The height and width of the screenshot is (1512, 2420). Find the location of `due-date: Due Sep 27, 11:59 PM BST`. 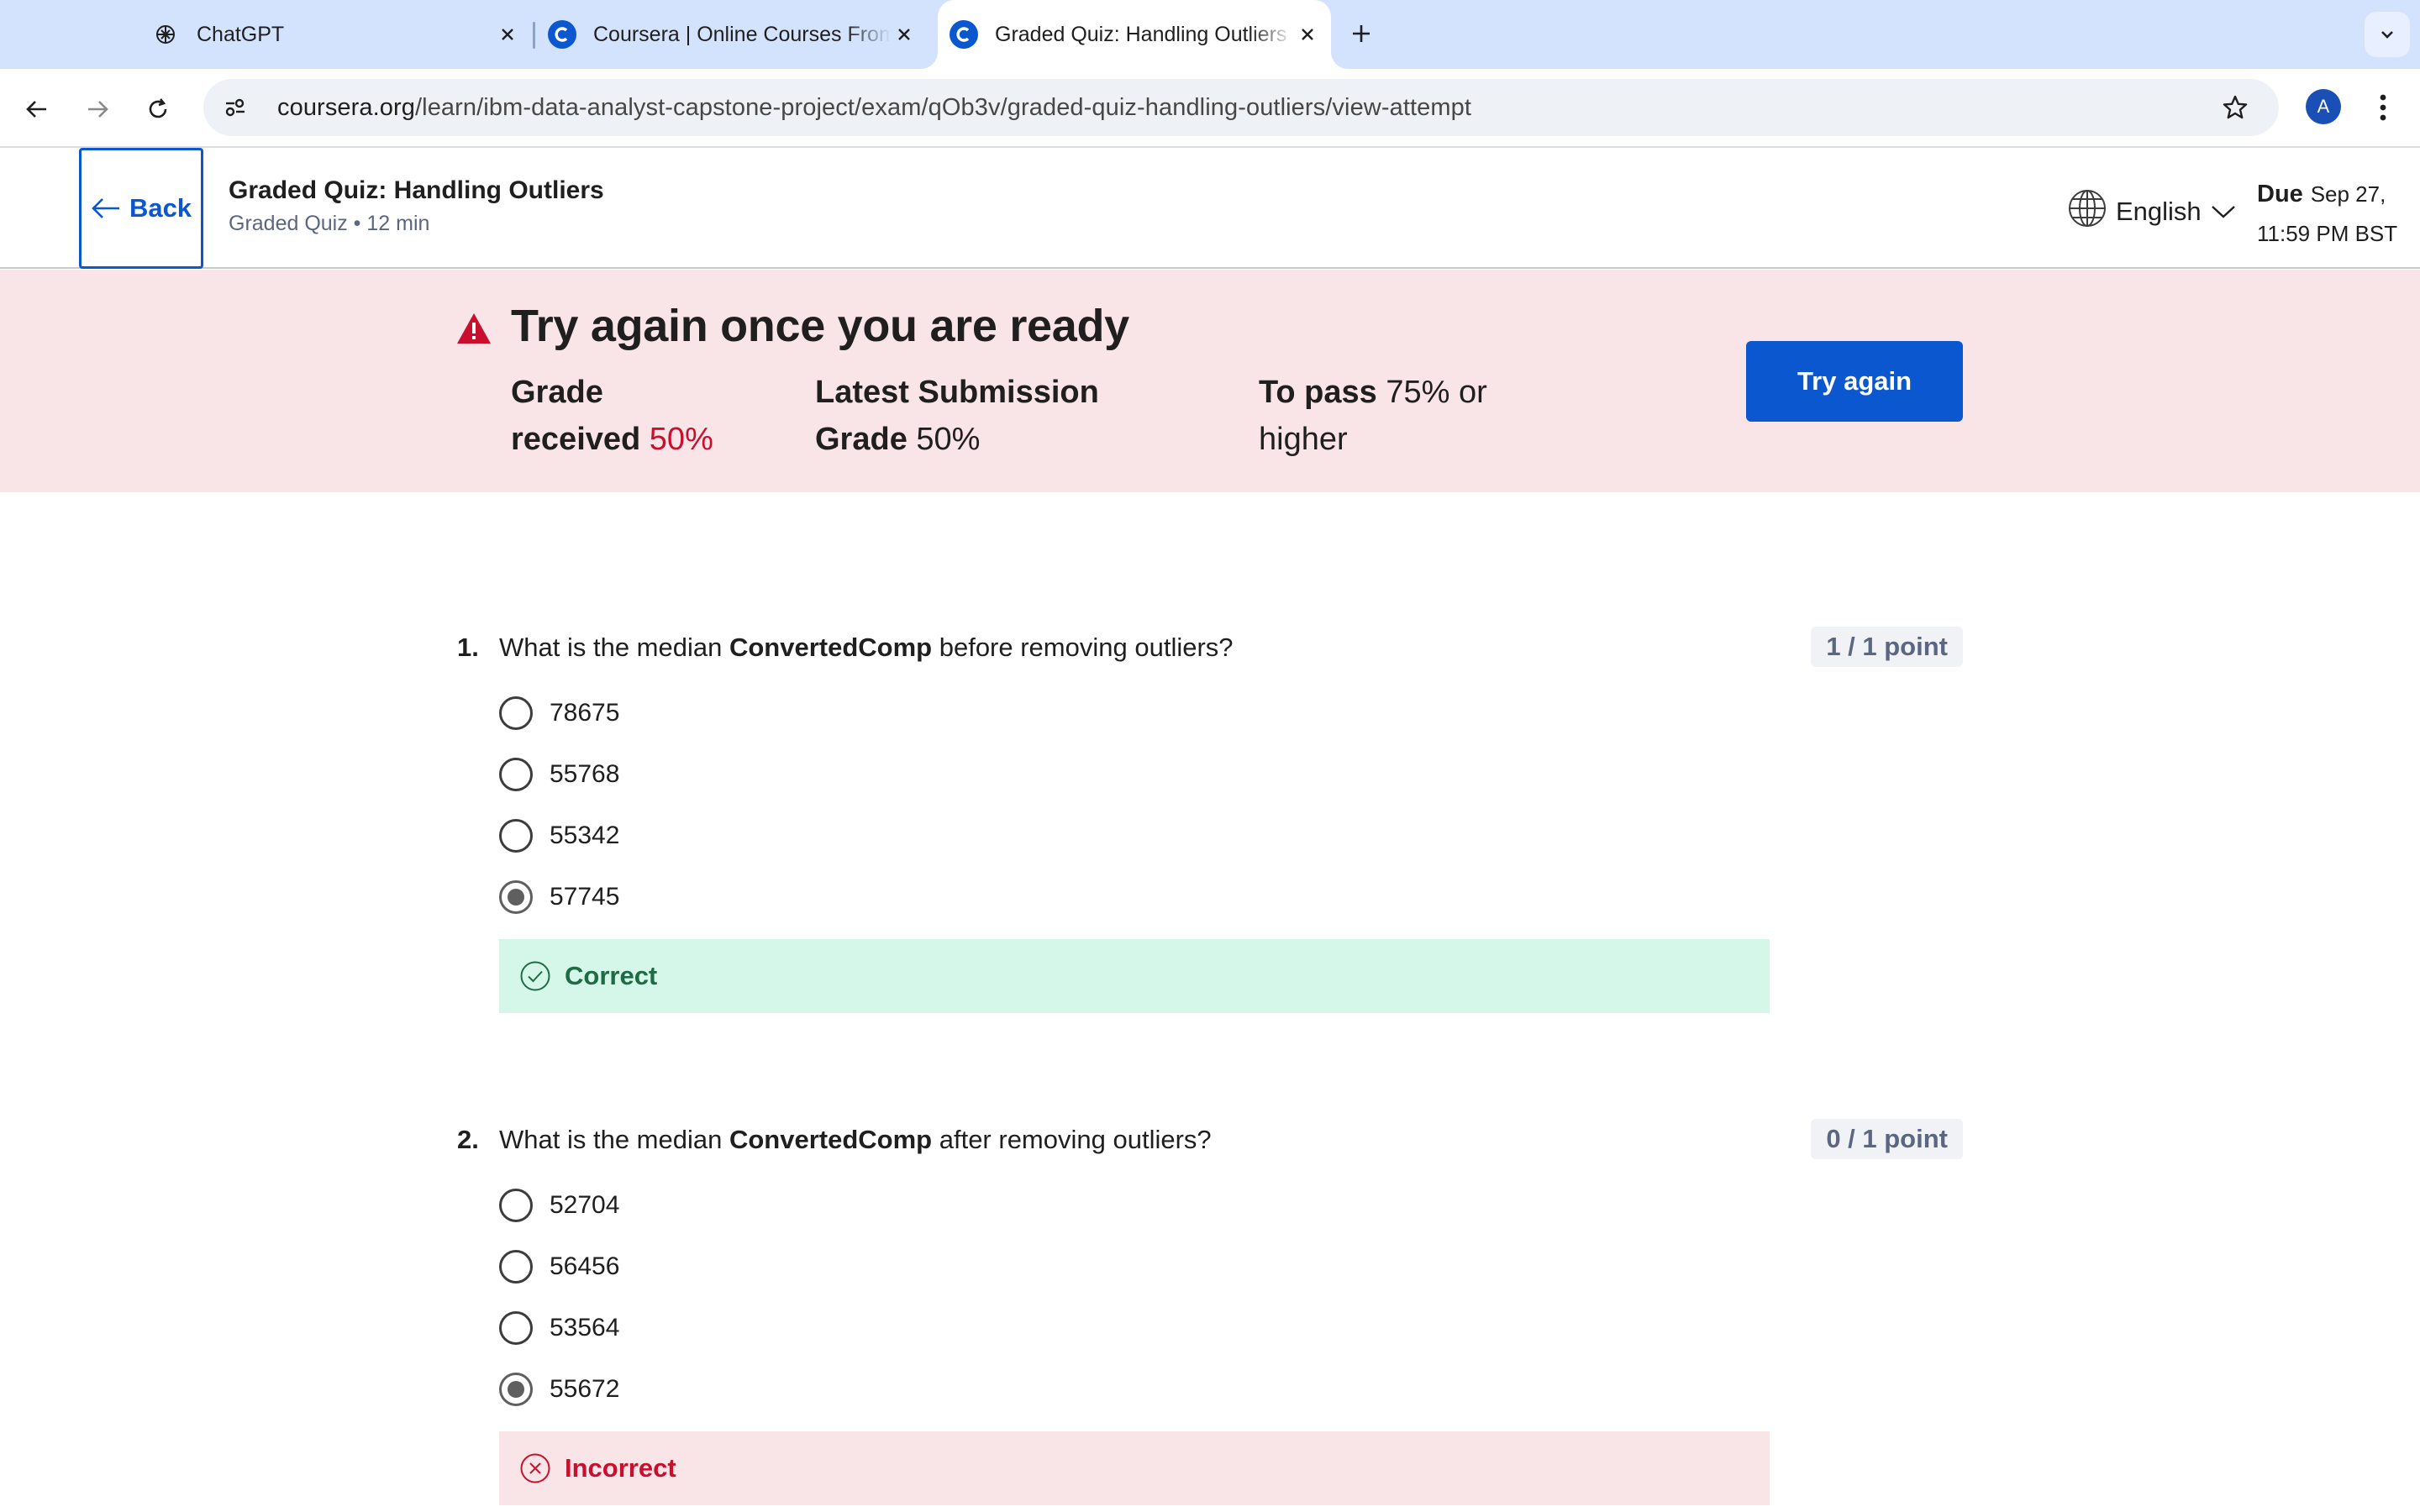

due-date: Due Sep 27, 11:59 PM BST is located at coordinates (2332, 213).